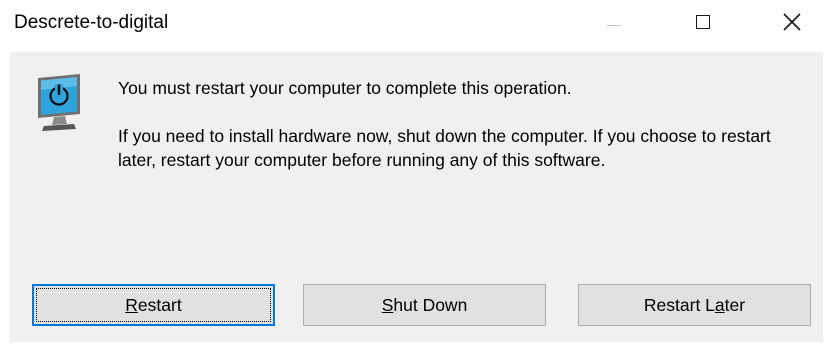 The height and width of the screenshot is (345, 832). I want to click on title-bar: Descrete-to-digital, so click(416, 24).